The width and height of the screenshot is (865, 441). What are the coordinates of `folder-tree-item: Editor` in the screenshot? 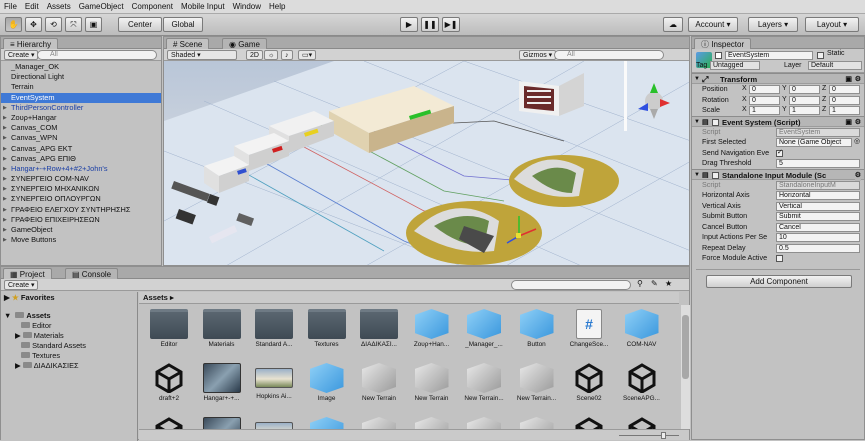 It's located at (69, 326).